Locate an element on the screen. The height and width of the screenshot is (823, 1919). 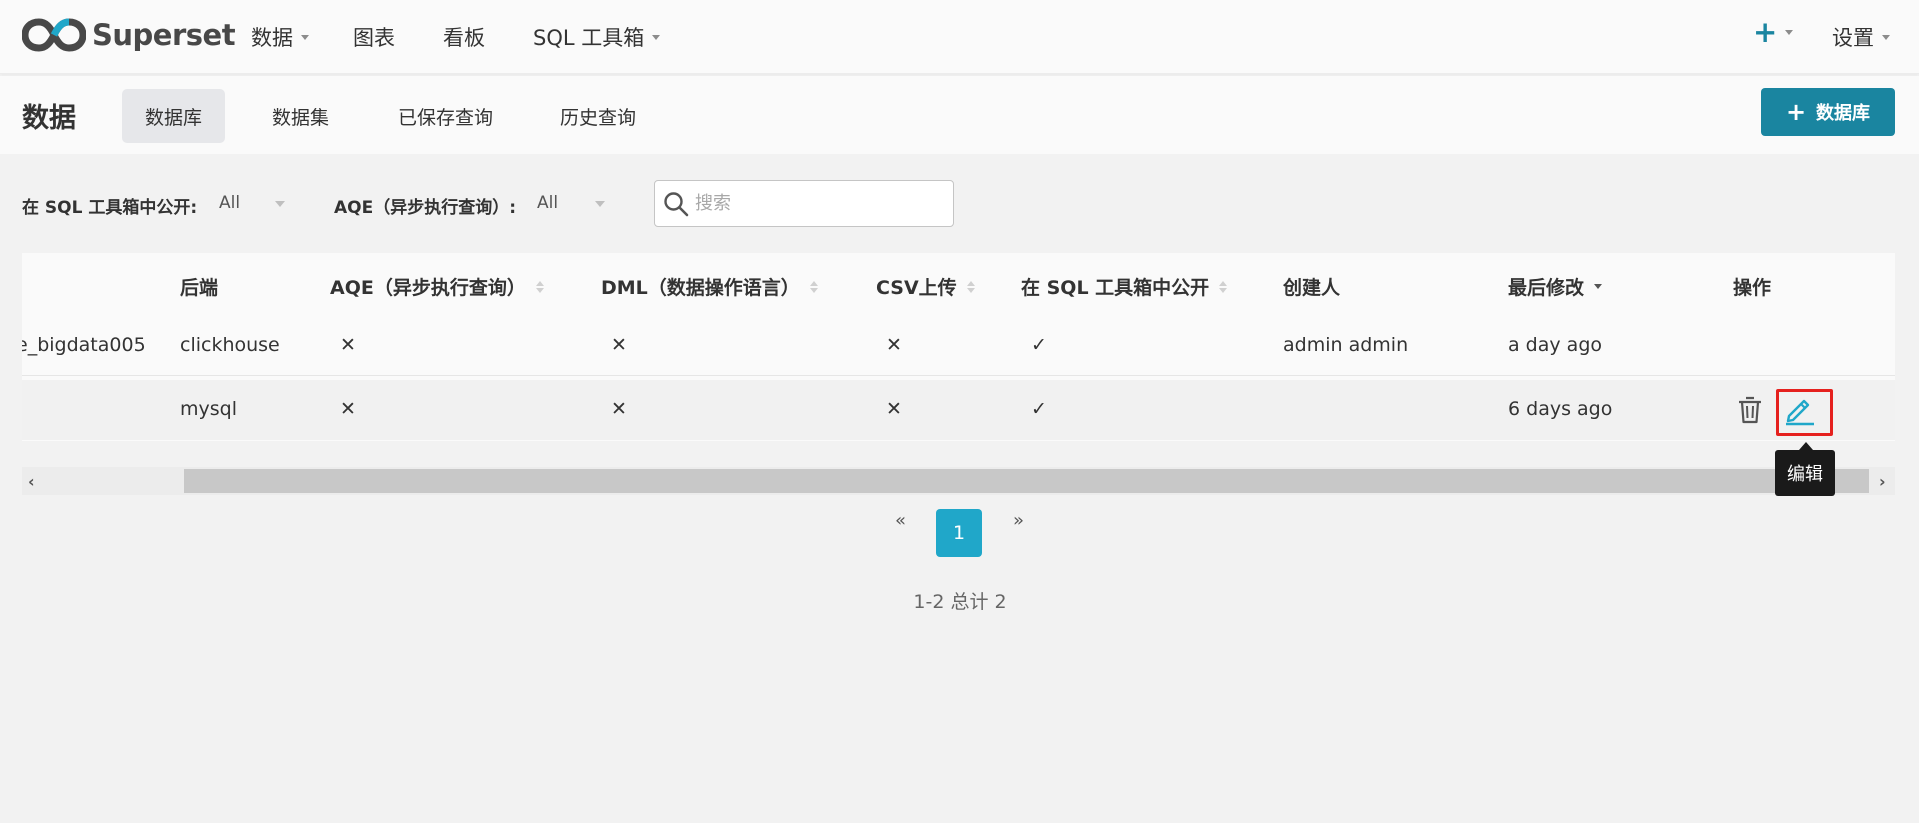
tab-datasets: 数据集 is located at coordinates (300, 116).